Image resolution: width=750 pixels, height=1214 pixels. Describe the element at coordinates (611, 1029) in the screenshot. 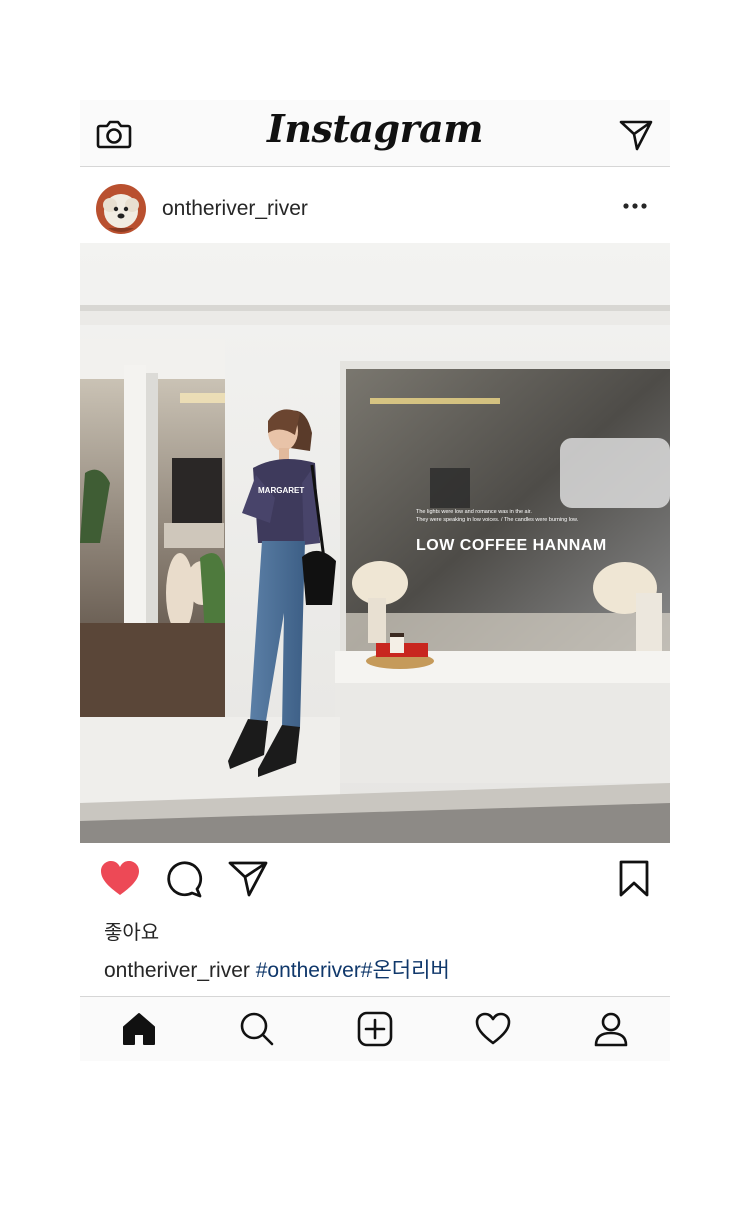

I see `profile-icon` at that location.